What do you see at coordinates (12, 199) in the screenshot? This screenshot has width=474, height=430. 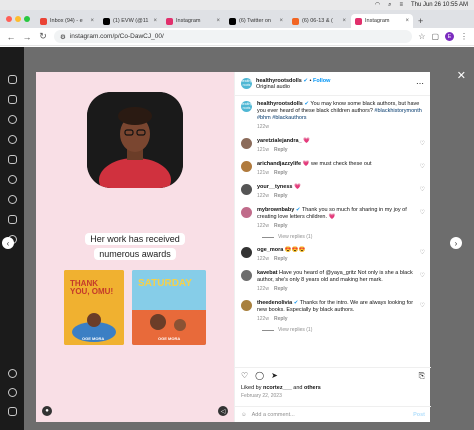 I see `notifications-heart-icon` at bounding box center [12, 199].